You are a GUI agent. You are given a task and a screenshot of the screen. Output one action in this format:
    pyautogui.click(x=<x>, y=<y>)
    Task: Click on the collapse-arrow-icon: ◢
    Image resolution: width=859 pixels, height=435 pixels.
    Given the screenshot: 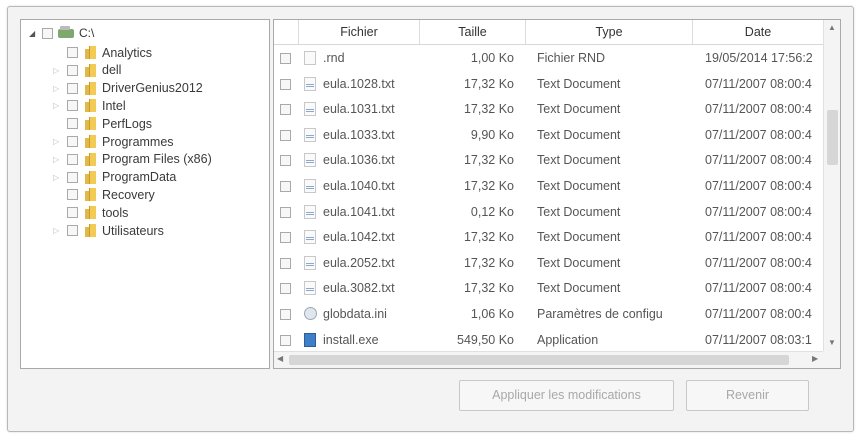 What is the action you would take?
    pyautogui.click(x=33, y=33)
    